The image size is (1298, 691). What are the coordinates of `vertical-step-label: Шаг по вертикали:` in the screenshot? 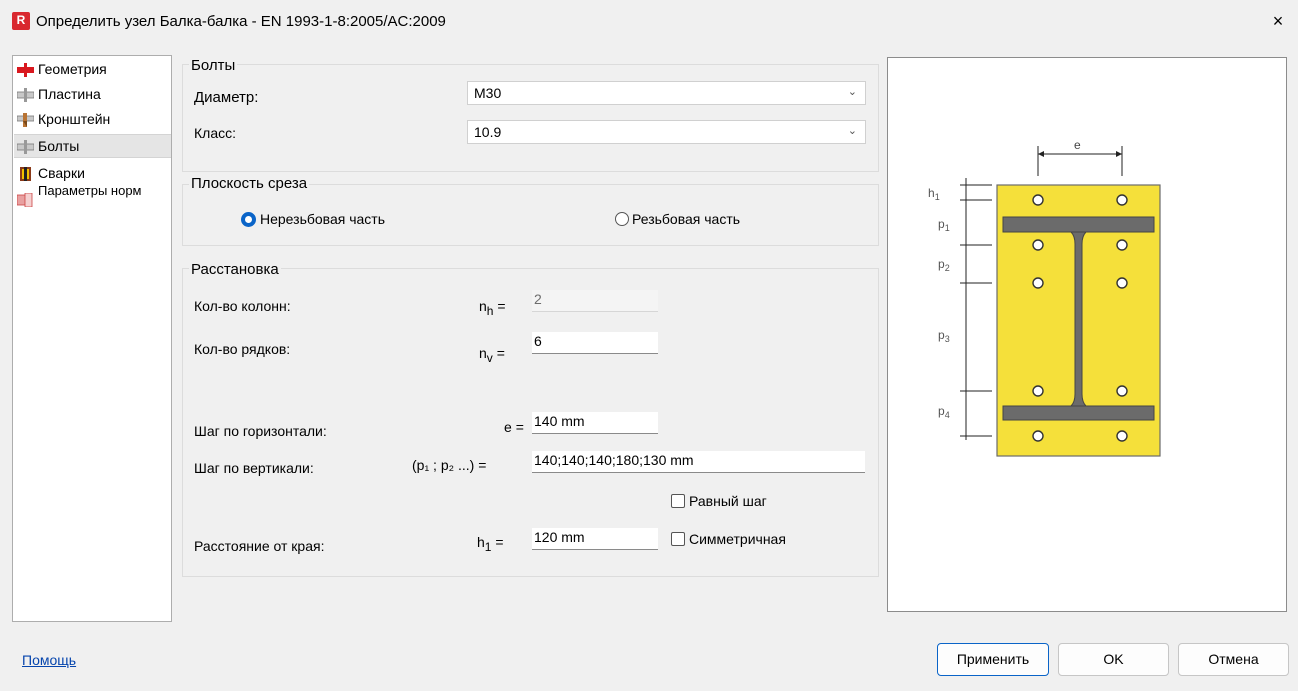 It's located at (254, 468).